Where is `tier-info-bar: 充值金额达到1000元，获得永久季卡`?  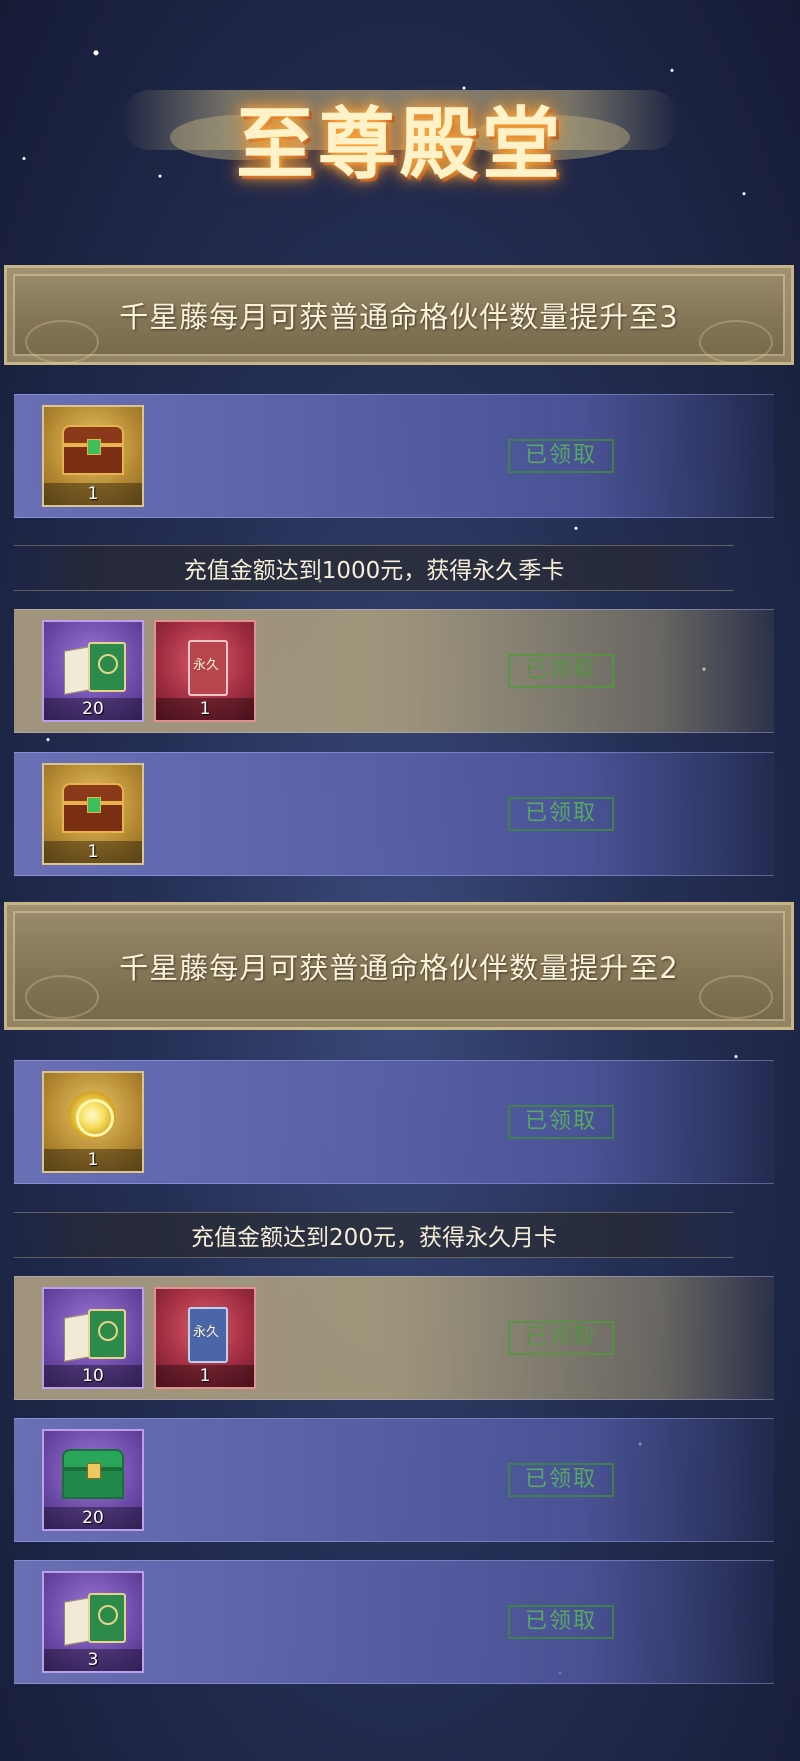 tier-info-bar: 充值金额达到1000元，获得永久季卡 is located at coordinates (374, 568).